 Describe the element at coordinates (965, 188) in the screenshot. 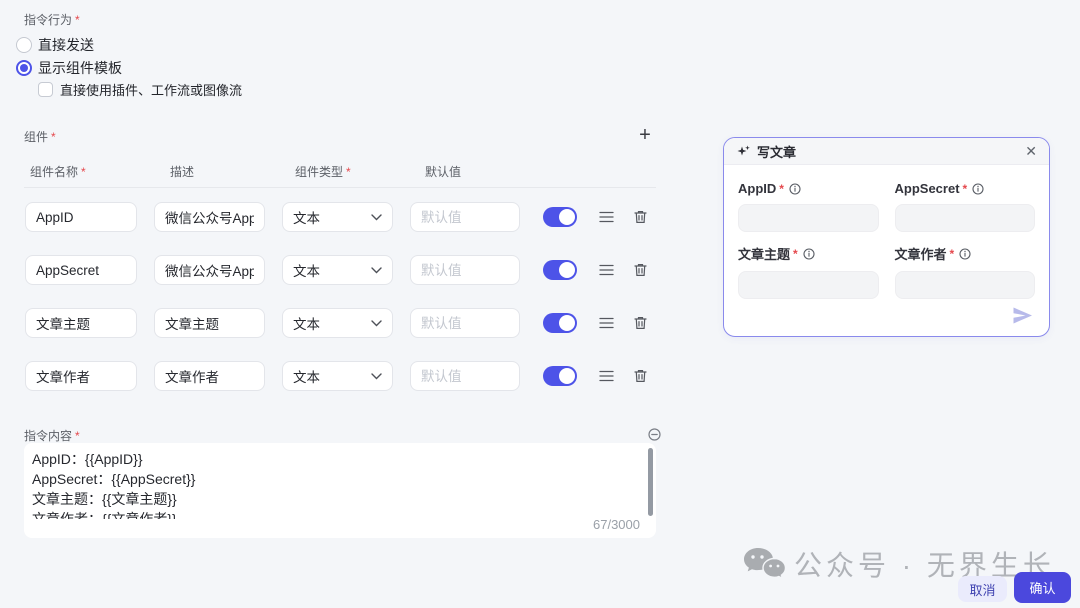

I see `preview-field-label: AppSecret *` at that location.